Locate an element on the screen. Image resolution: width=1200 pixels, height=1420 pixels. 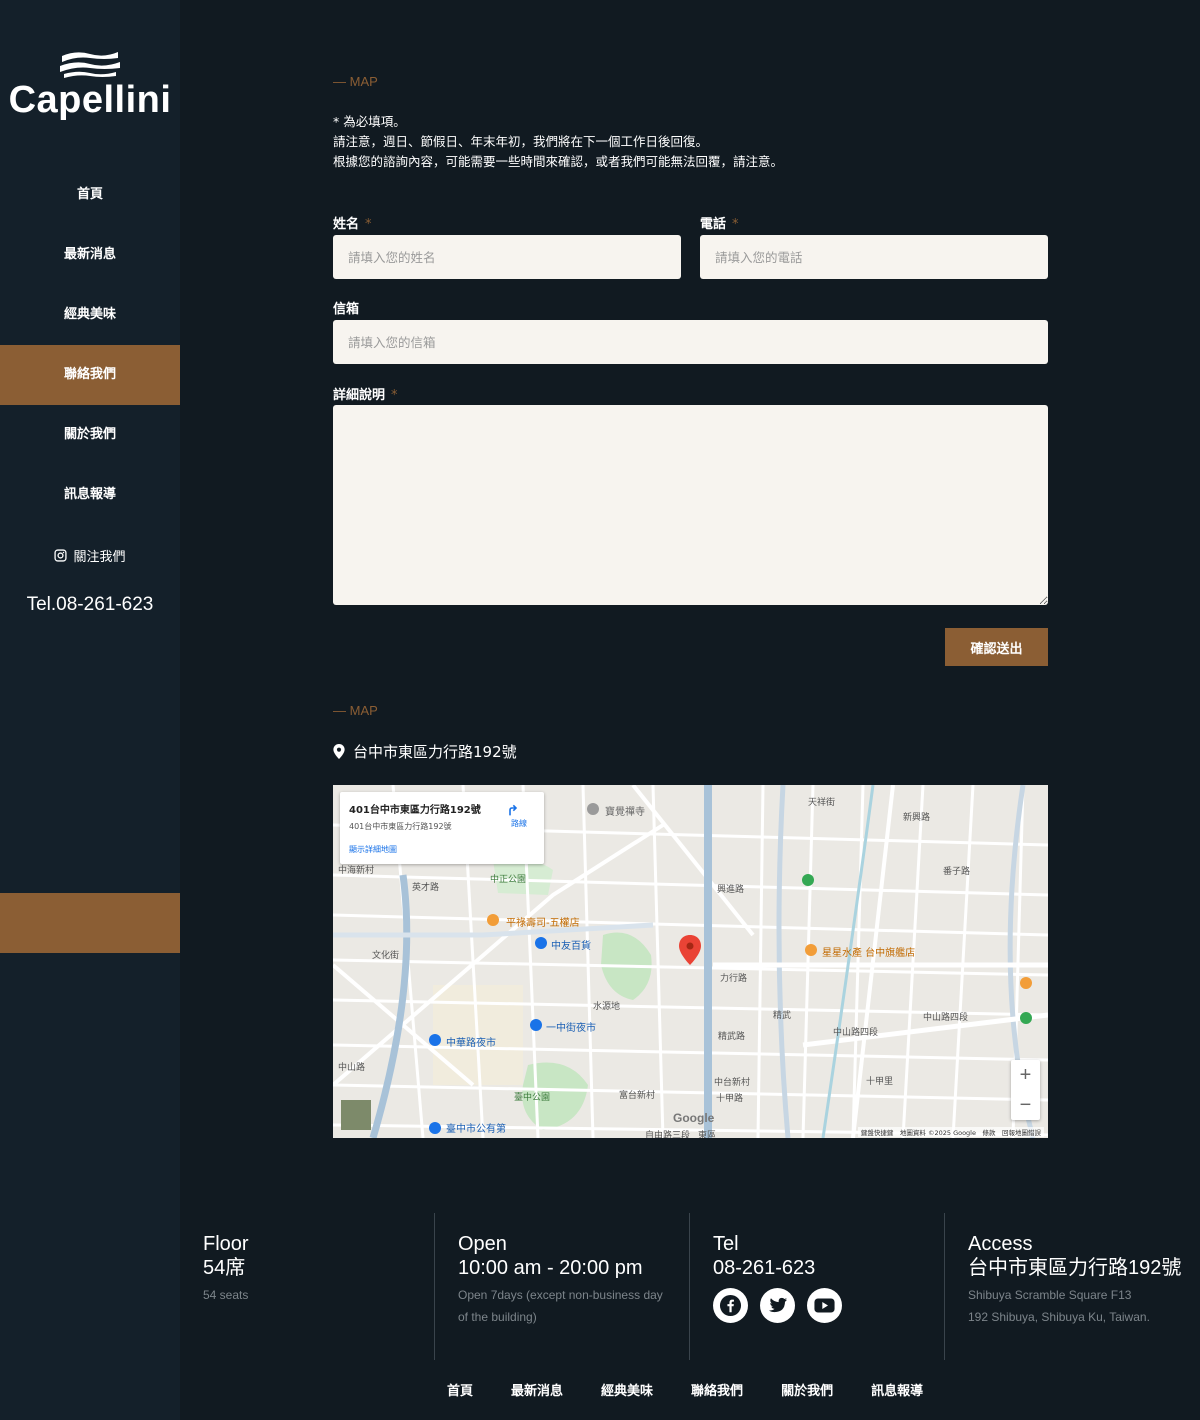
floor-sub: 54 seats is located at coordinates (226, 1295).